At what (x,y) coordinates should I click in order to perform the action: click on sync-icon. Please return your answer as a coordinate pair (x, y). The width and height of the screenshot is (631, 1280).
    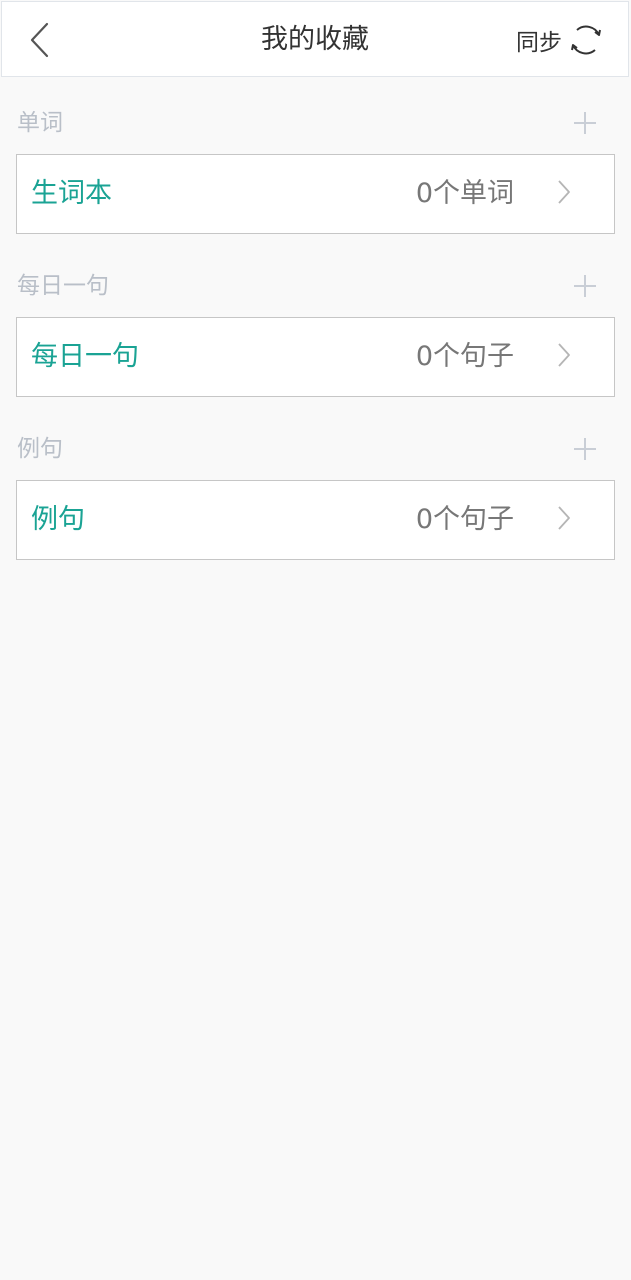
    Looking at the image, I should click on (586, 40).